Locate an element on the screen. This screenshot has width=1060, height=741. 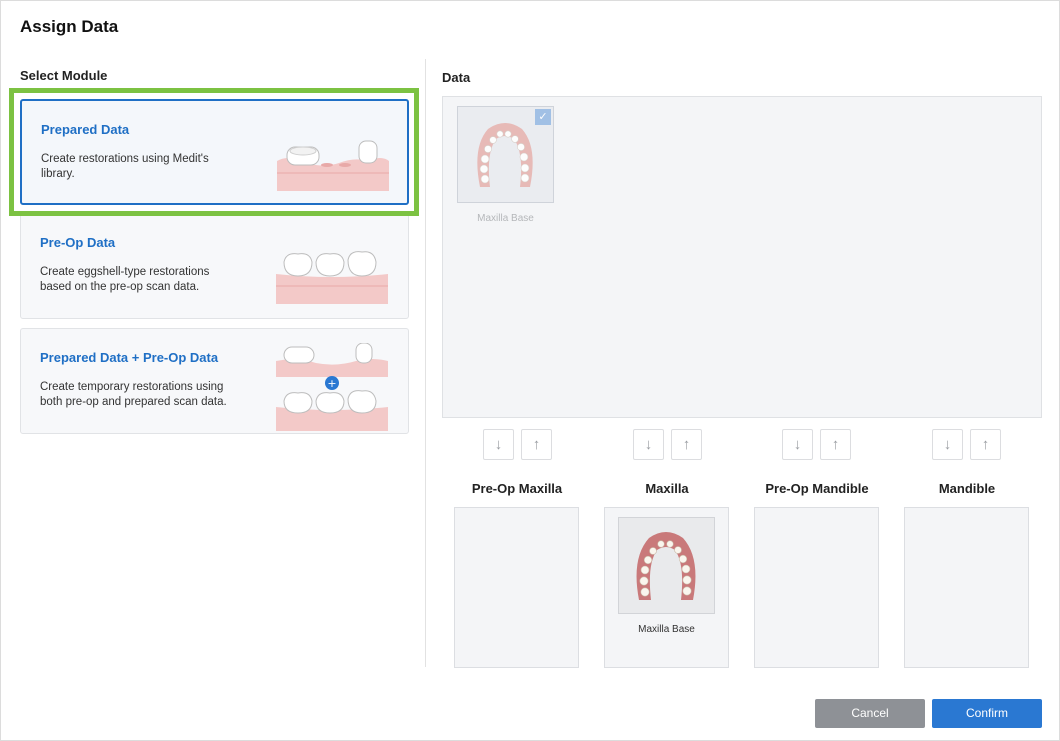
data-item-label: Maxilla Base is located at coordinates (505, 218).